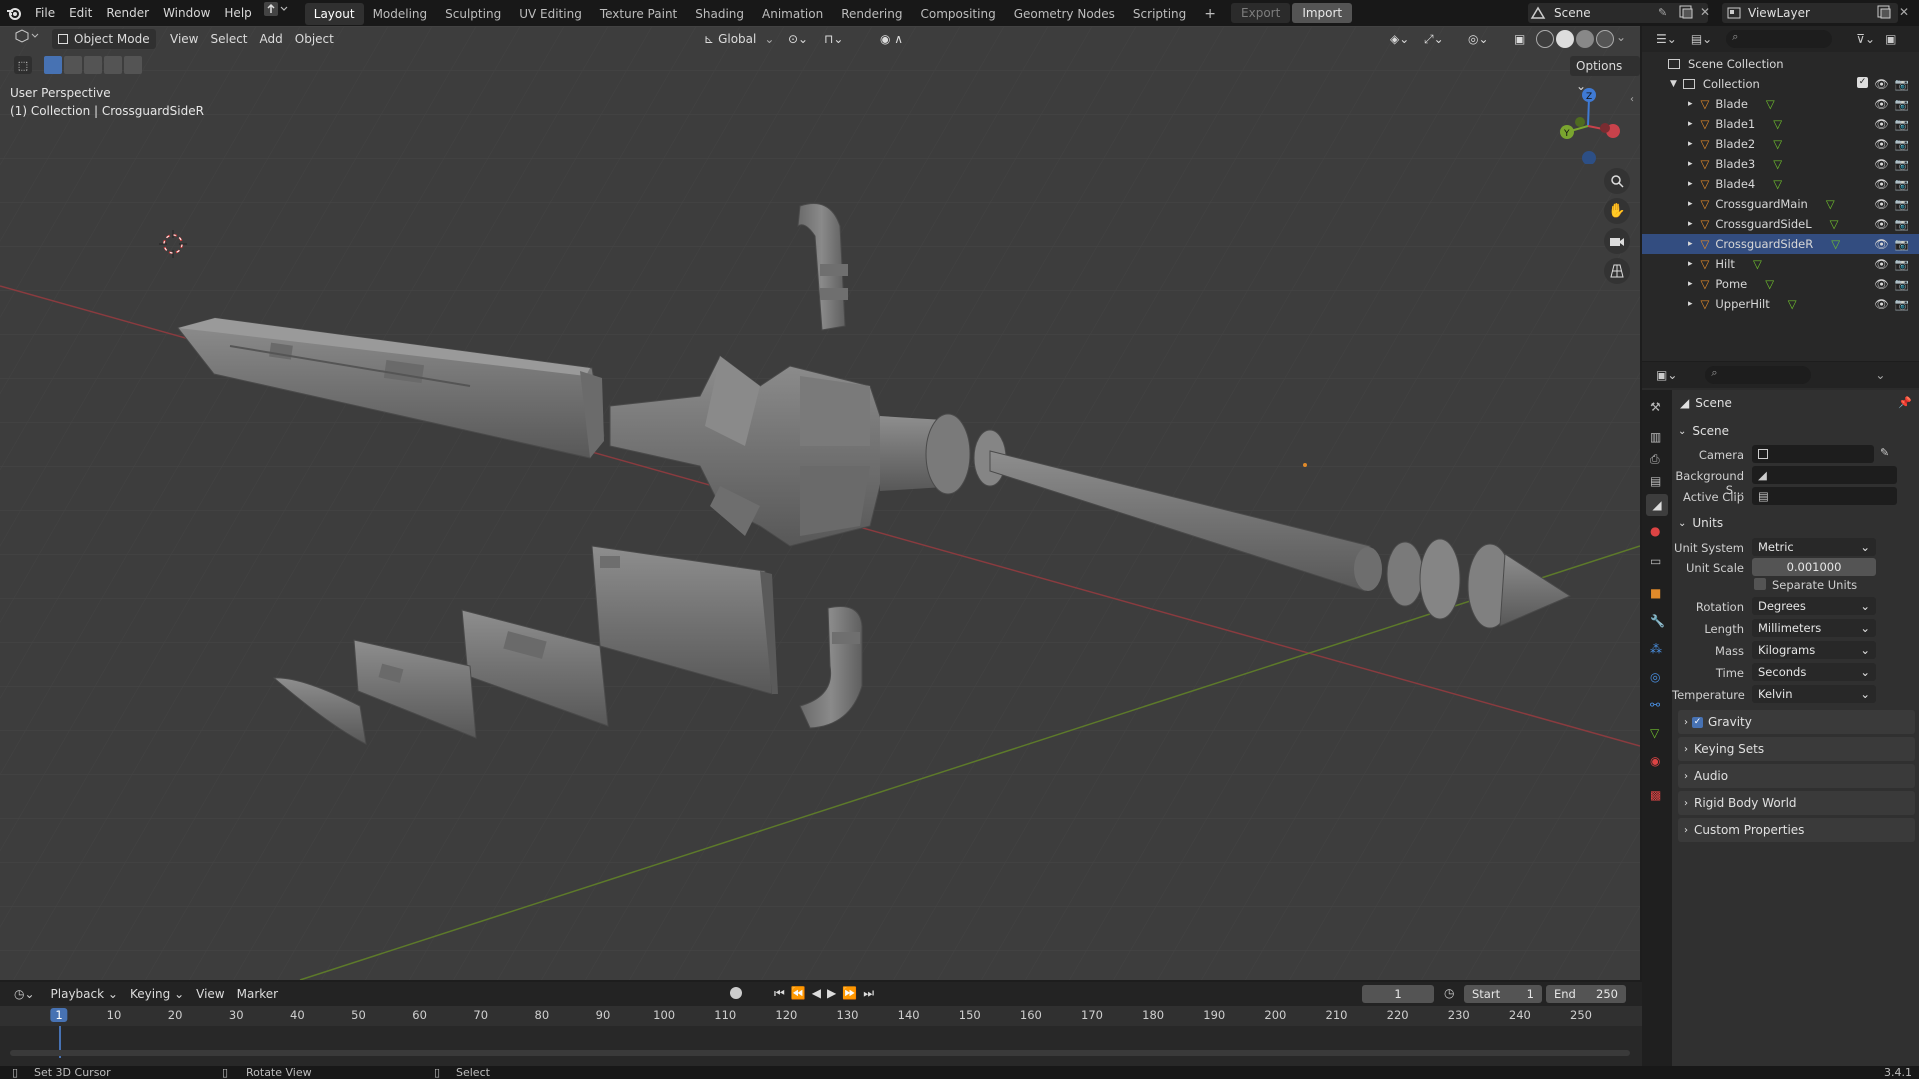 The image size is (1919, 1079). I want to click on menu-edit: Edit, so click(80, 13).